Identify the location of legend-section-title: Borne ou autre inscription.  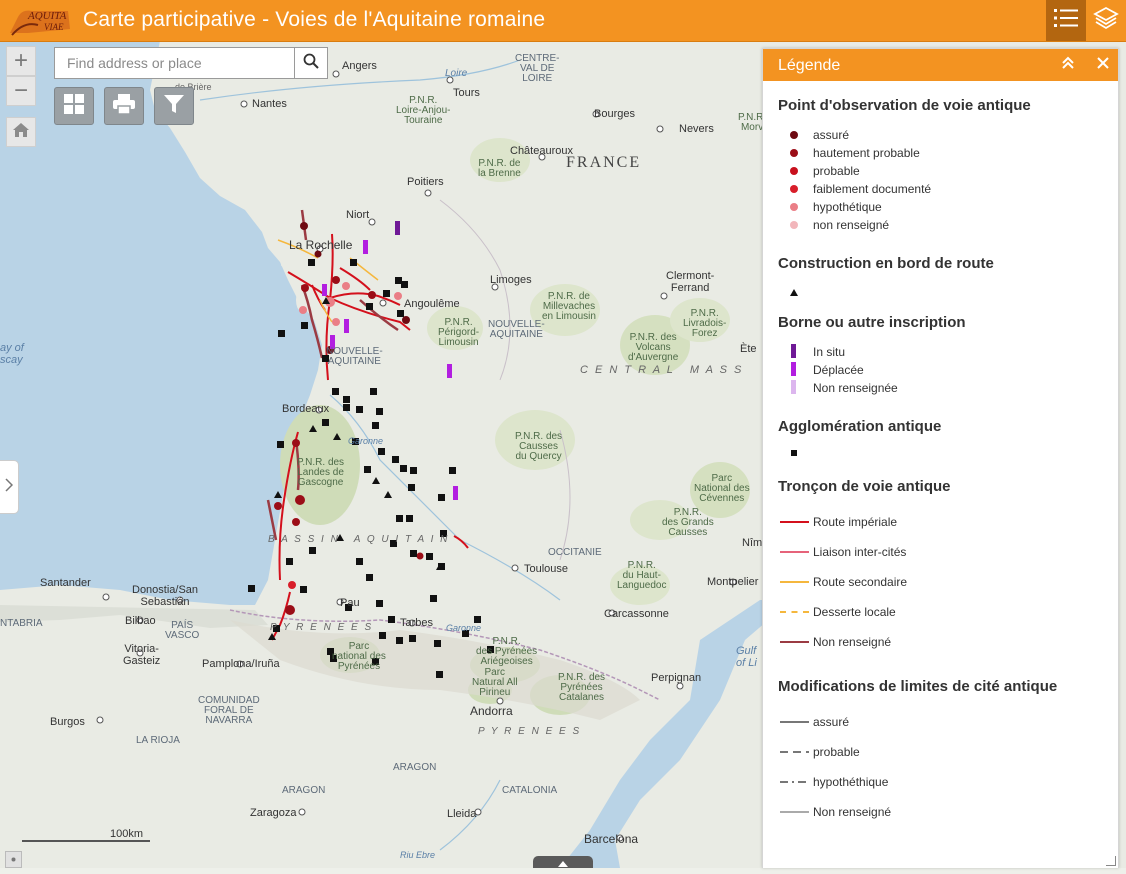
(872, 322).